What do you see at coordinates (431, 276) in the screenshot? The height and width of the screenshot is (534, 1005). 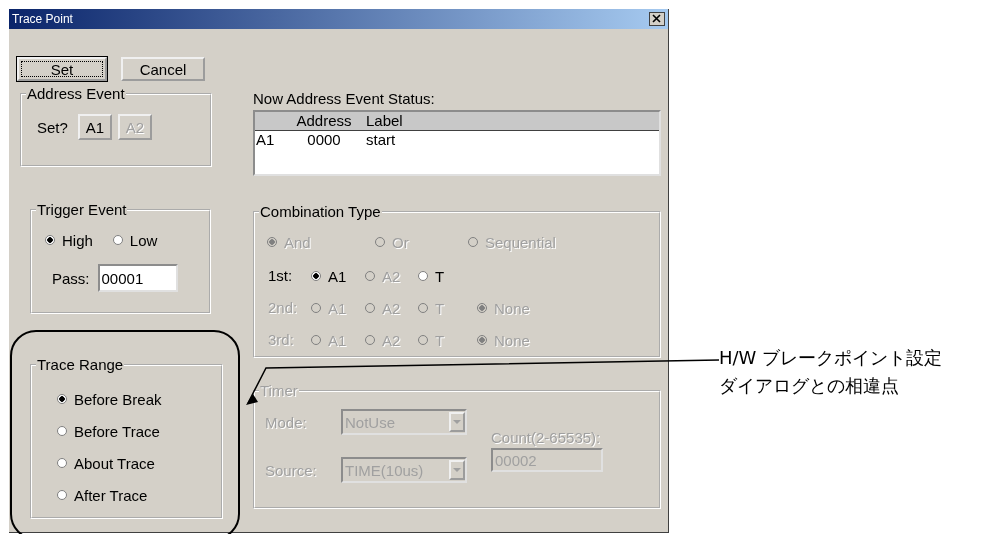 I see `radio-option: T` at bounding box center [431, 276].